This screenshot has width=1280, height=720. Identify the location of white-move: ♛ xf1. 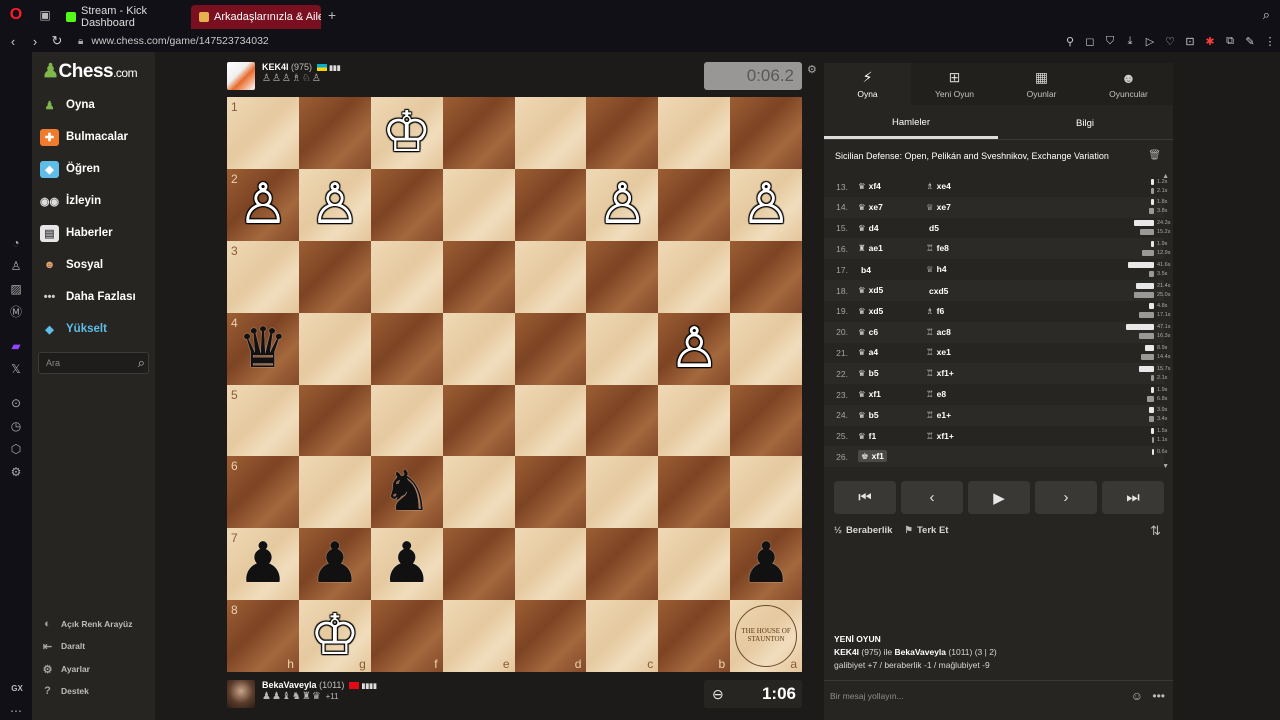
(892, 394).